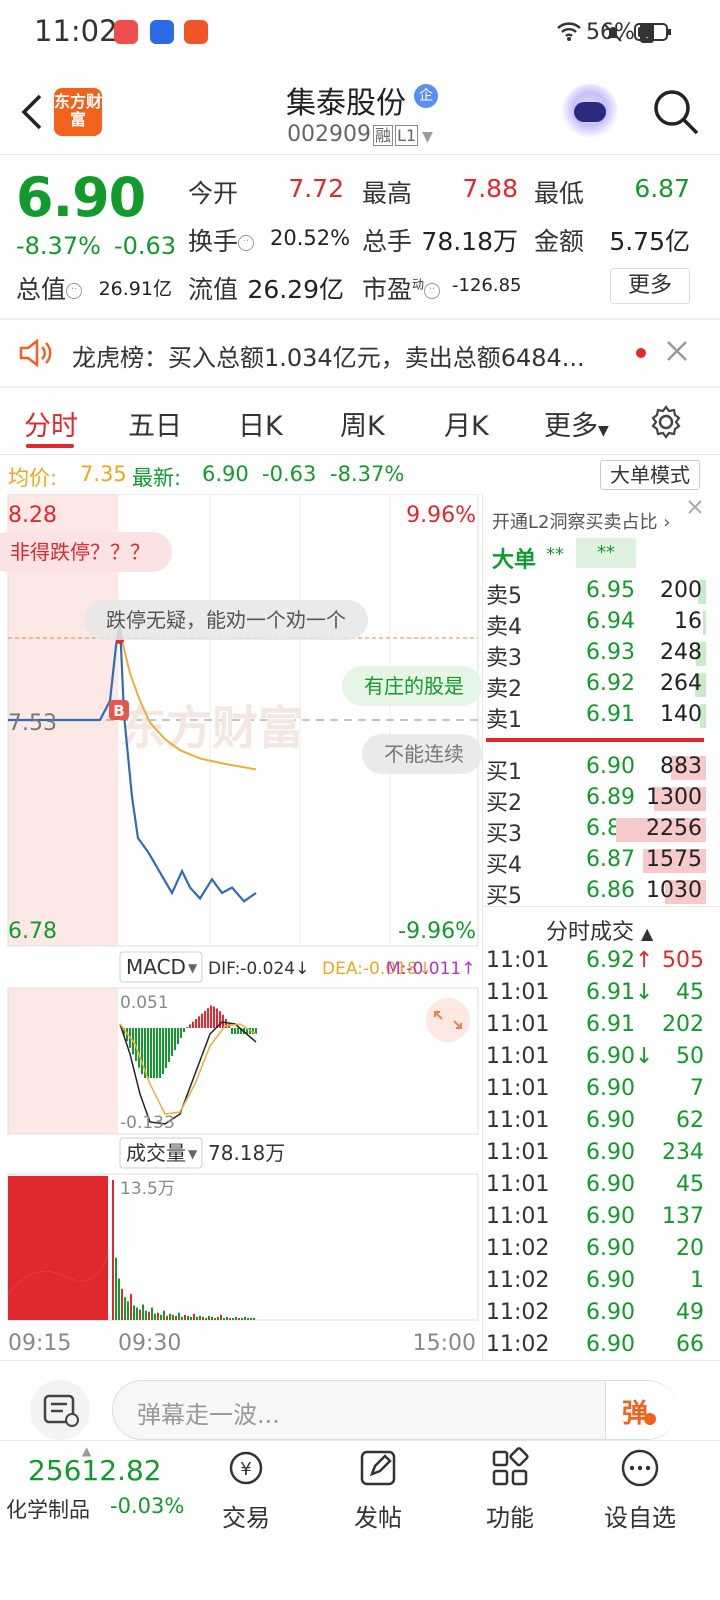  I want to click on amount-label: 金额, so click(559, 241).